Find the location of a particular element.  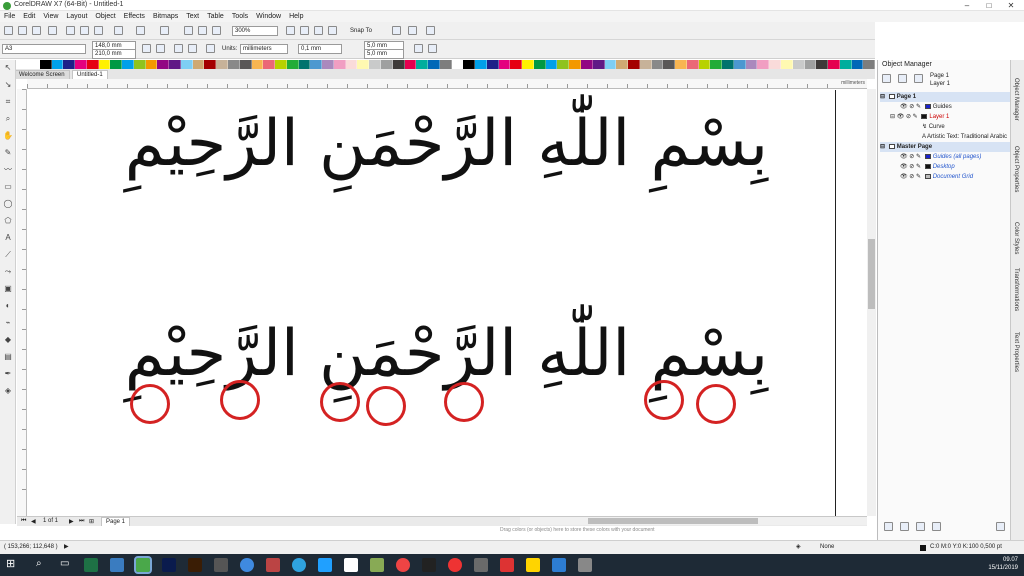

menu-text: Text is located at coordinates (192, 16).